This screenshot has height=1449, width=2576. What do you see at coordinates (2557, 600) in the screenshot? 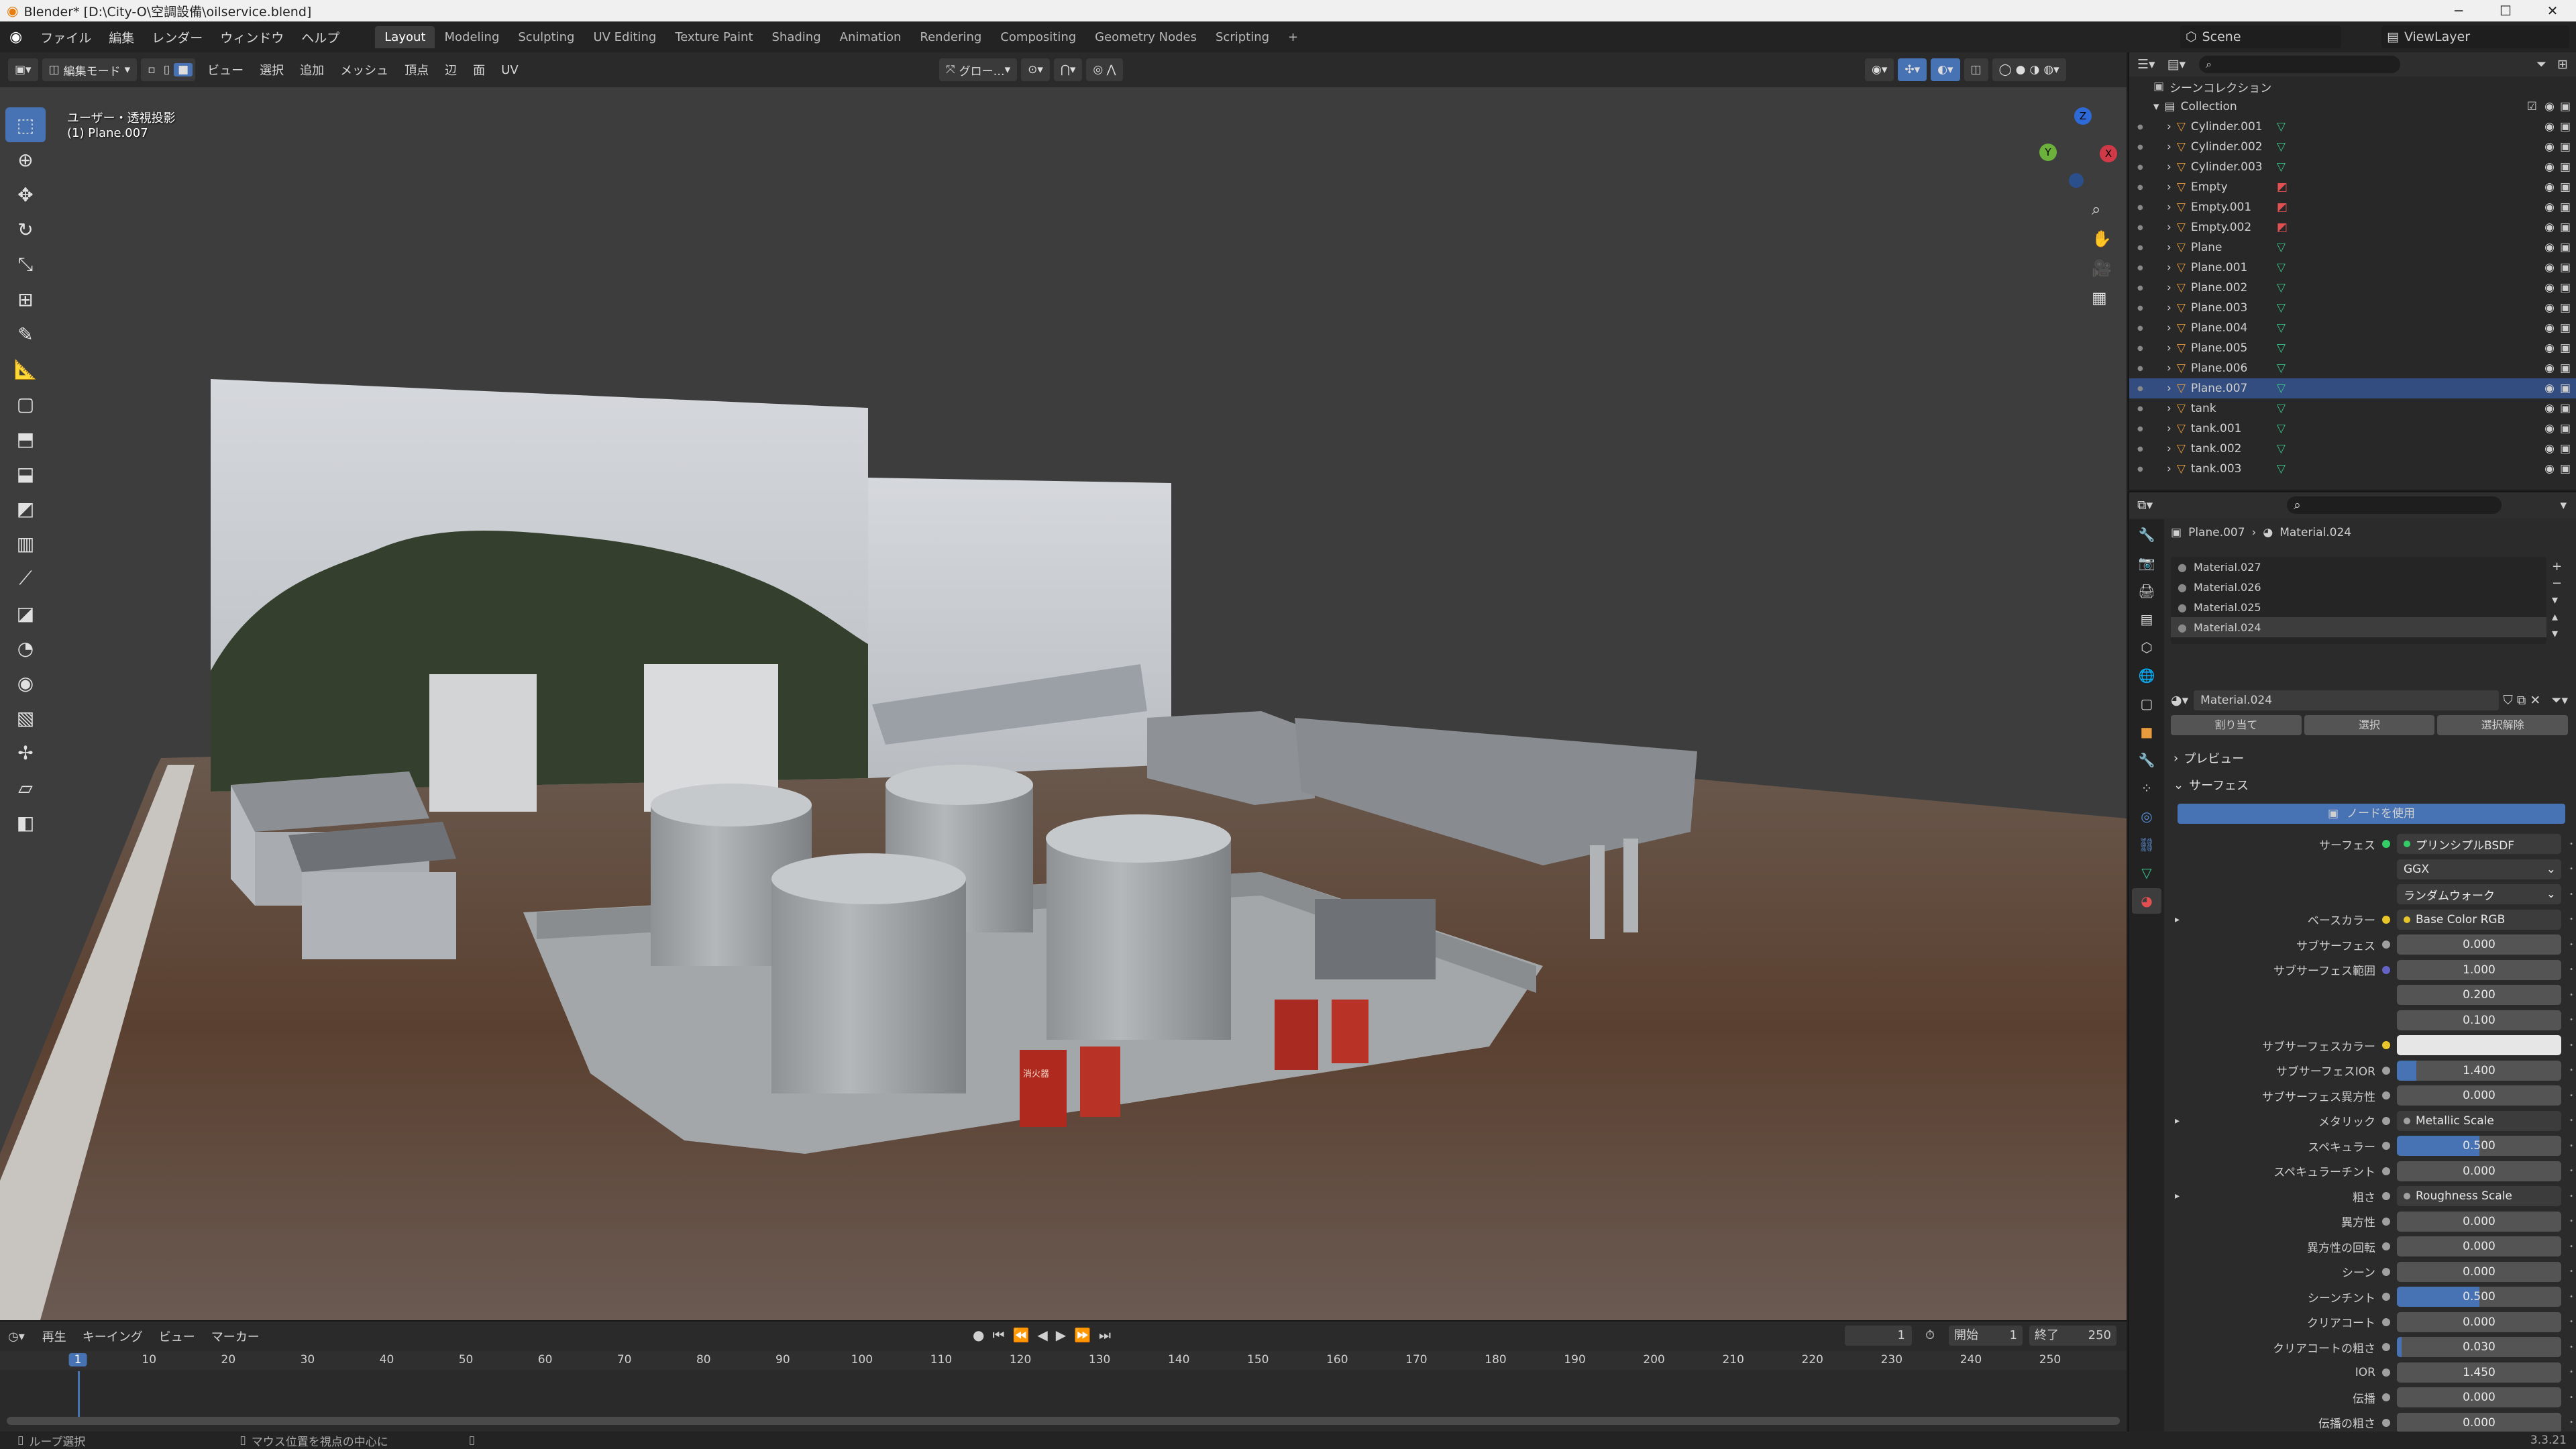
I see `slot-menu-icon: ▾` at bounding box center [2557, 600].